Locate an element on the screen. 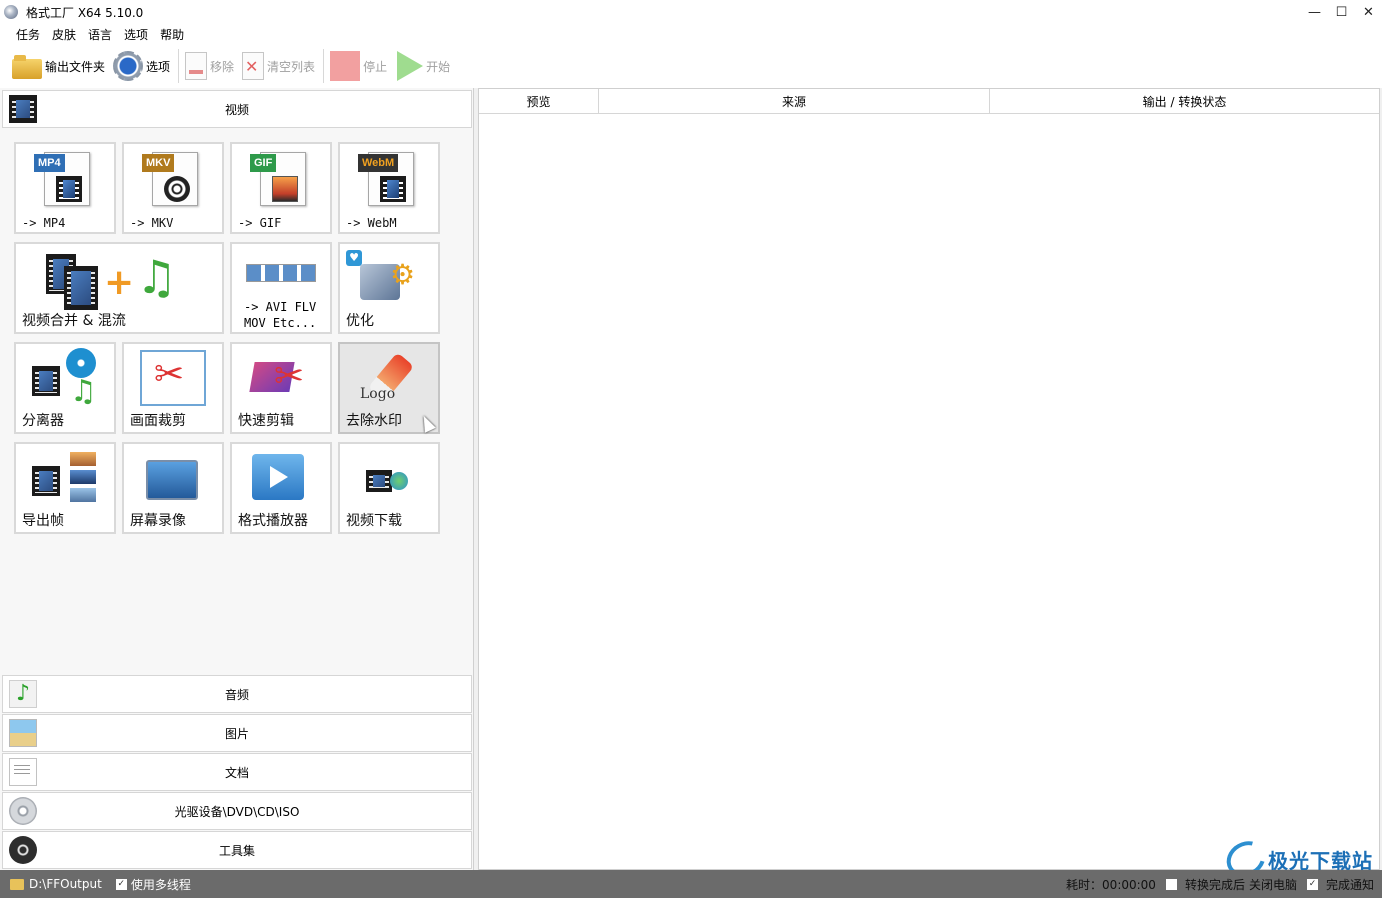  webm-badge: WebM is located at coordinates (378, 163).